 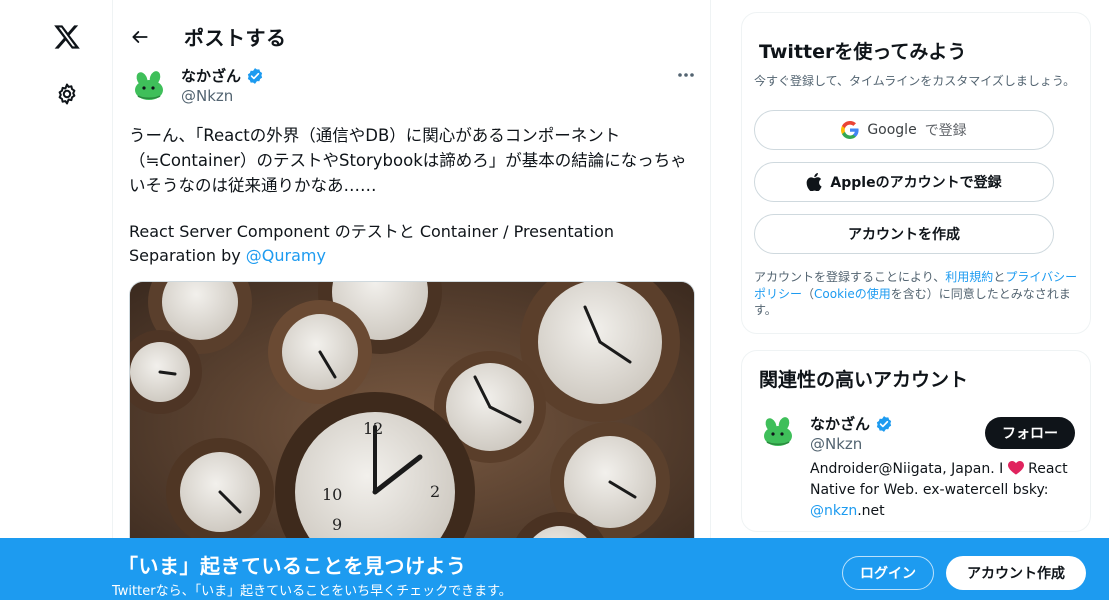 What do you see at coordinates (435, 491) in the screenshot?
I see `svg-text: 2` at bounding box center [435, 491].